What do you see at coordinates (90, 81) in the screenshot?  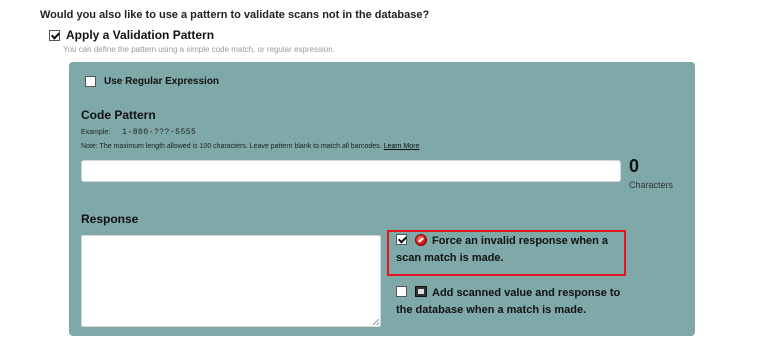 I see `use-regex-checkbox` at bounding box center [90, 81].